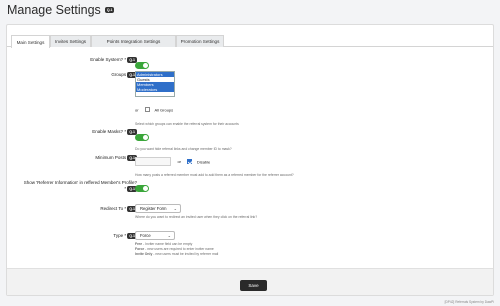  What do you see at coordinates (155, 84) in the screenshot?
I see `groups-listbox: Administrators Guests Members Moderators` at bounding box center [155, 84].